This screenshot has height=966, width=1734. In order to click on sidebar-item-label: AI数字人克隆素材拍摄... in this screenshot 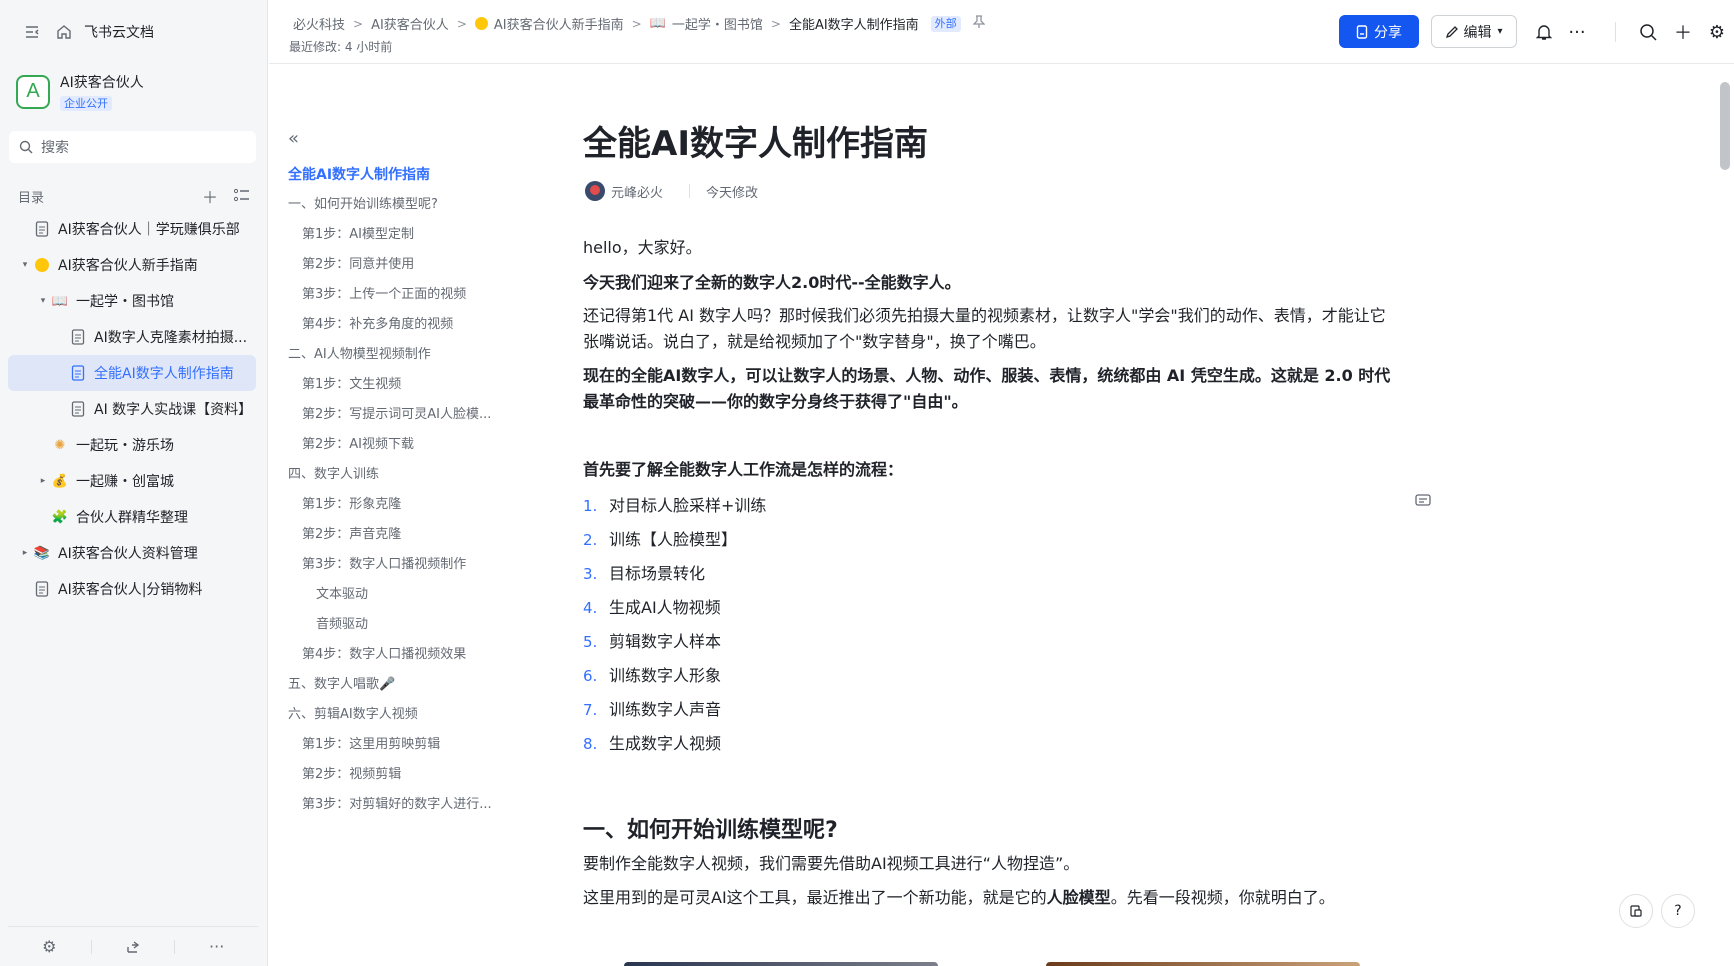, I will do `click(171, 338)`.